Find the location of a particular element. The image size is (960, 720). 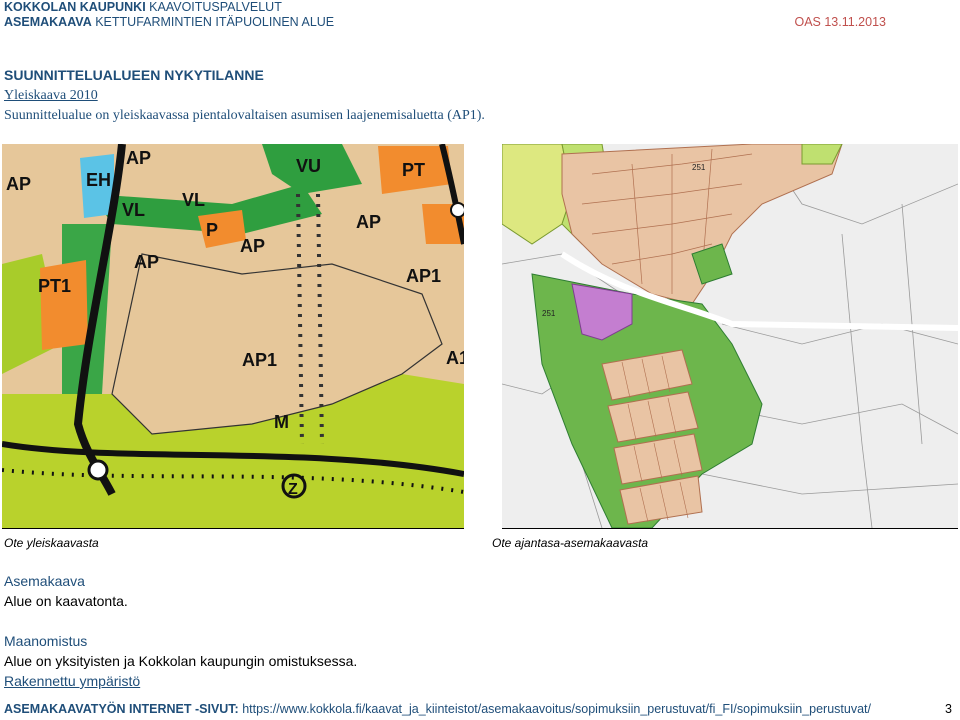

map-label-pt: PT is located at coordinates (413, 170).